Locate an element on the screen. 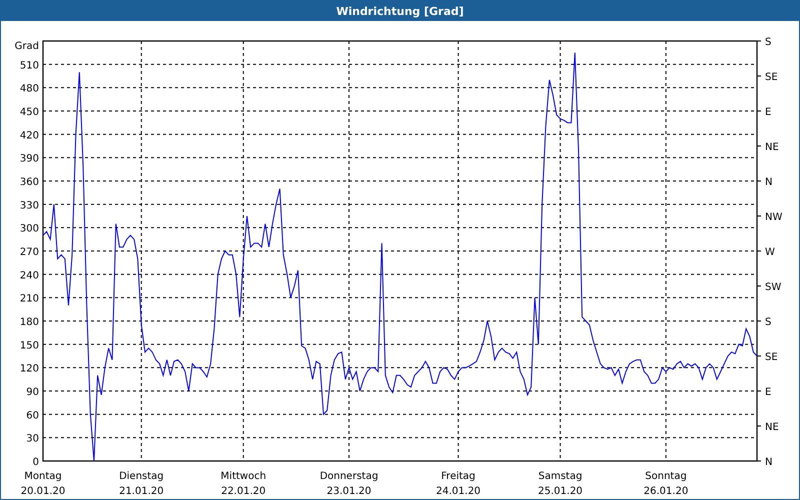 The image size is (800, 500). x-tick-label: Freitag 24.01.20 is located at coordinates (458, 484).